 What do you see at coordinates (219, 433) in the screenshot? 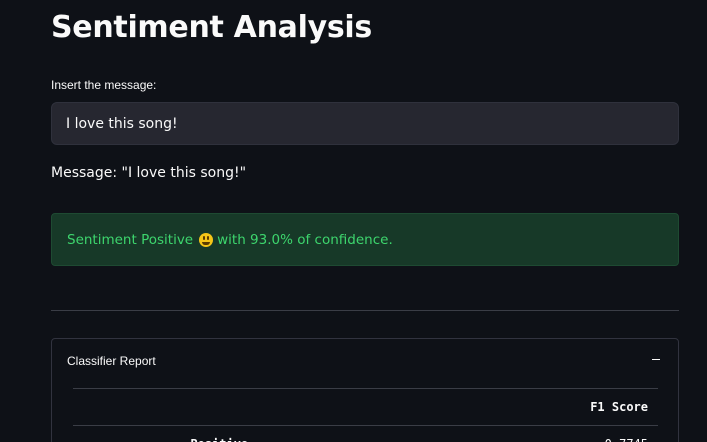
I see `row-label: Positive` at bounding box center [219, 433].